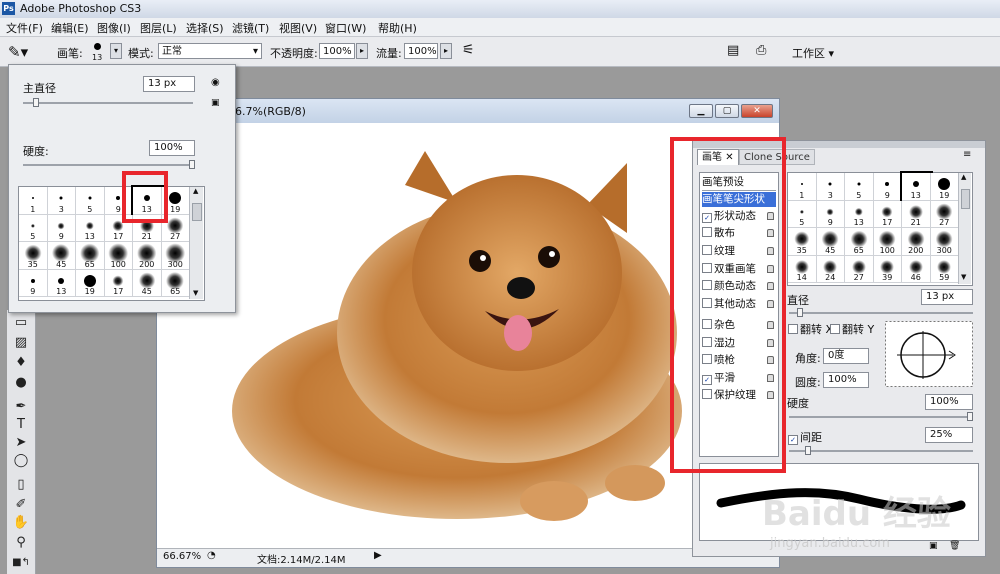 The image size is (1000, 574). Describe the element at coordinates (21, 485) in the screenshot. I see `notes-tool-icon: ▯` at that location.